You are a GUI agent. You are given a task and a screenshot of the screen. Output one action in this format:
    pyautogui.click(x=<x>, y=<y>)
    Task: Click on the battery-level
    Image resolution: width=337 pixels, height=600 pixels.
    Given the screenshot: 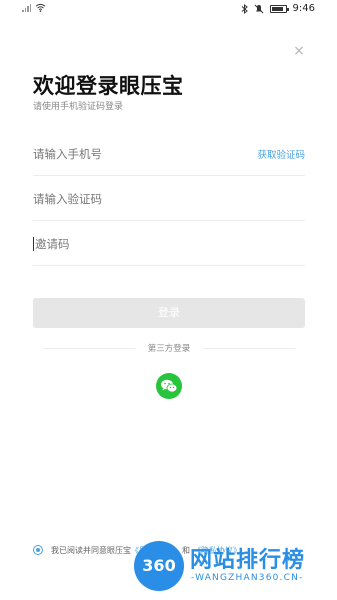 What is the action you would take?
    pyautogui.click(x=277, y=8)
    